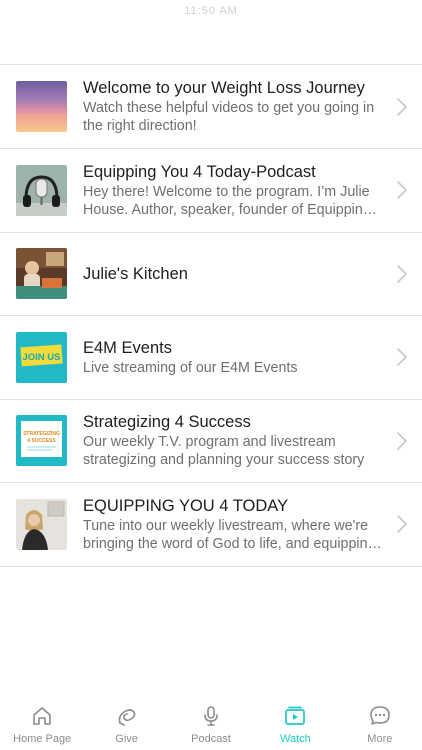 This screenshot has width=422, height=750. Describe the element at coordinates (135, 273) in the screenshot. I see `item-title: Julie's Kitchen` at that location.